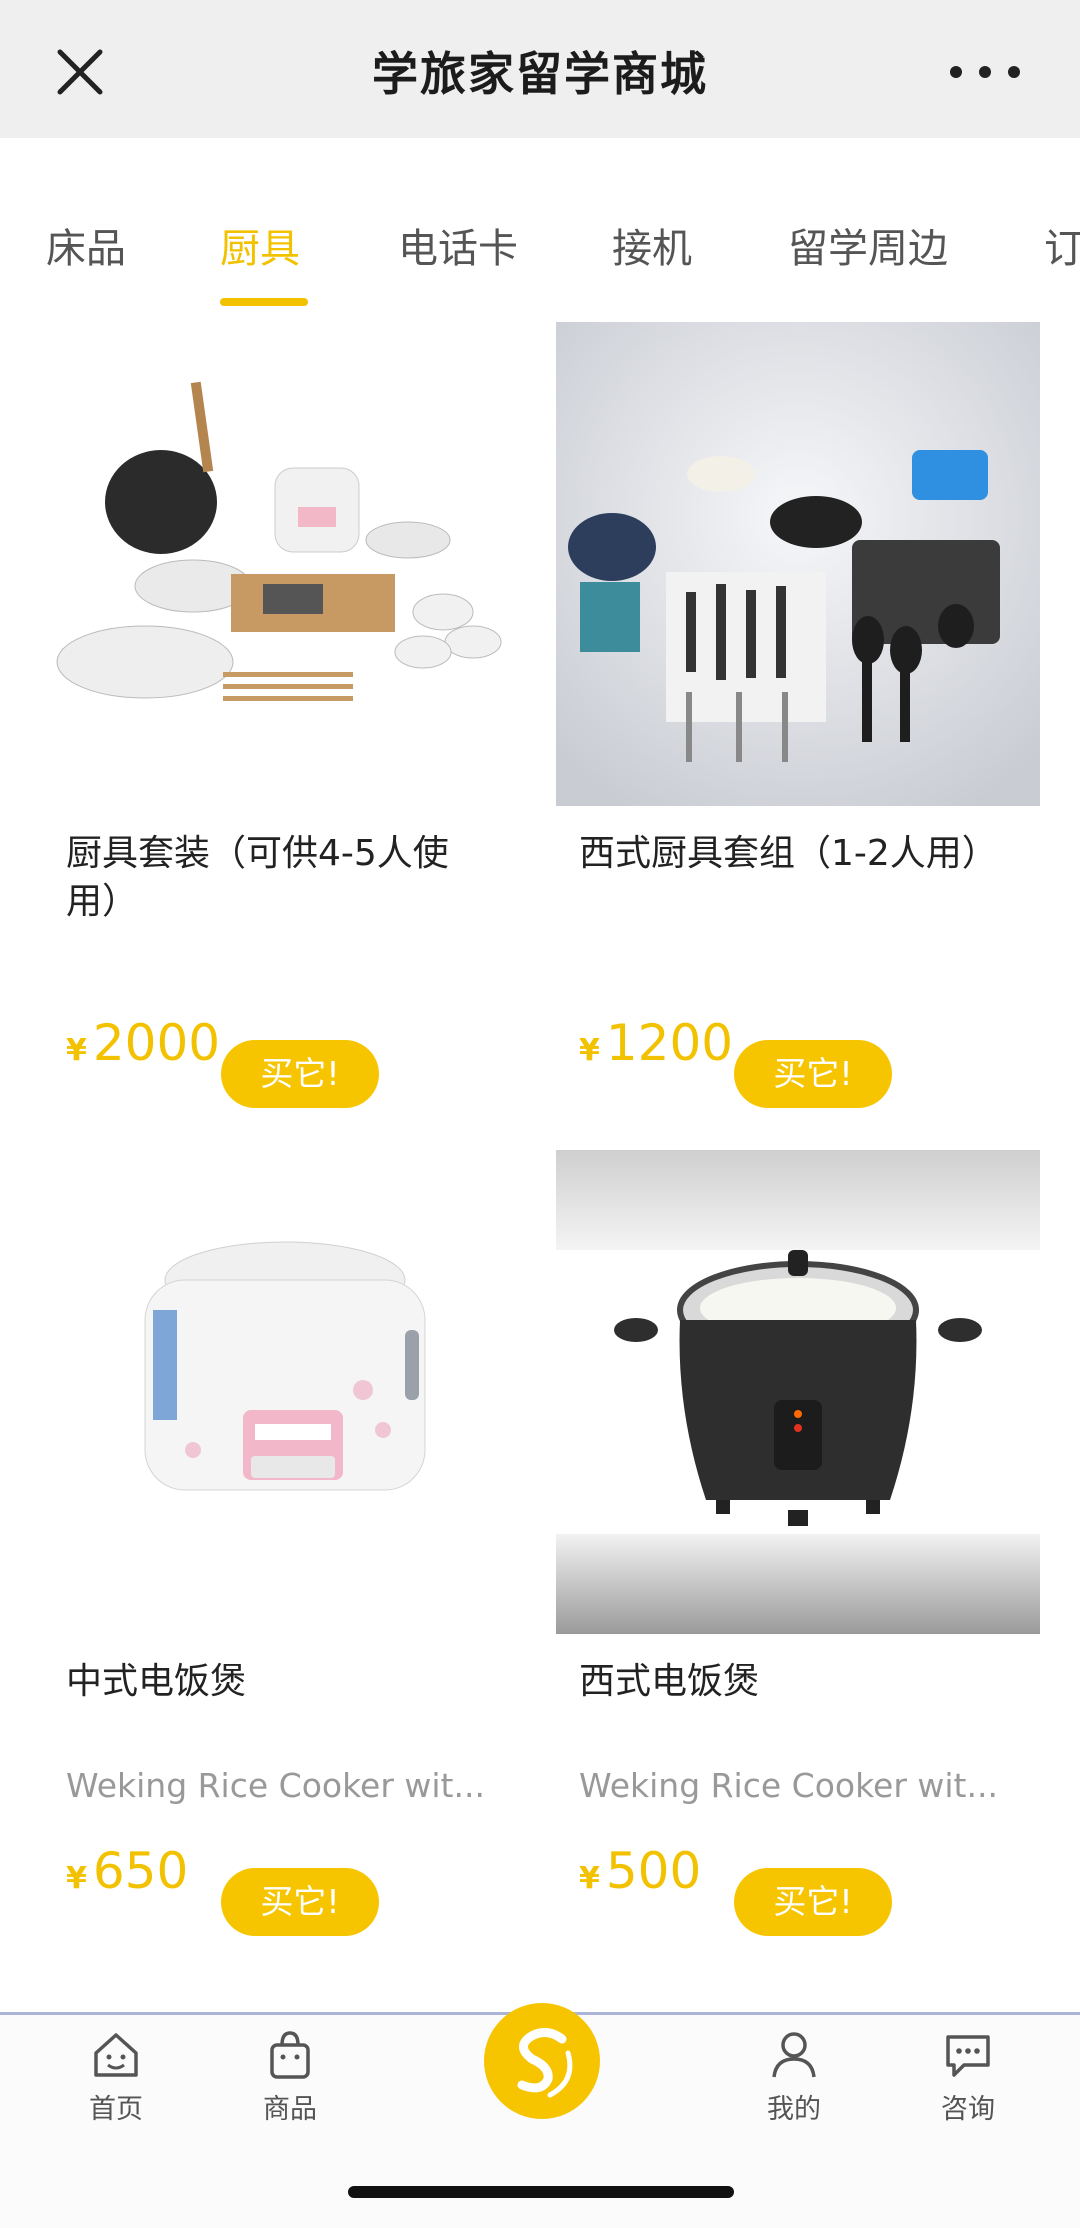 The image size is (1080, 2228). Describe the element at coordinates (458, 245) in the screenshot. I see `tab-phone-card: 电话卡` at that location.